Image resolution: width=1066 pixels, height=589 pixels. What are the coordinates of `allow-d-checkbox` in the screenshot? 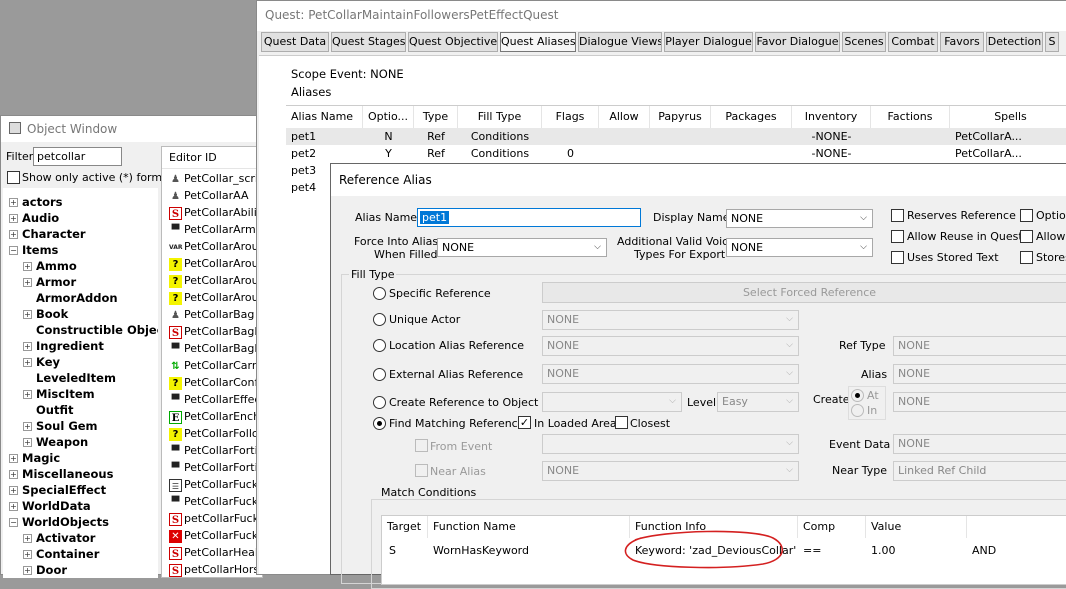 It's located at (1026, 236).